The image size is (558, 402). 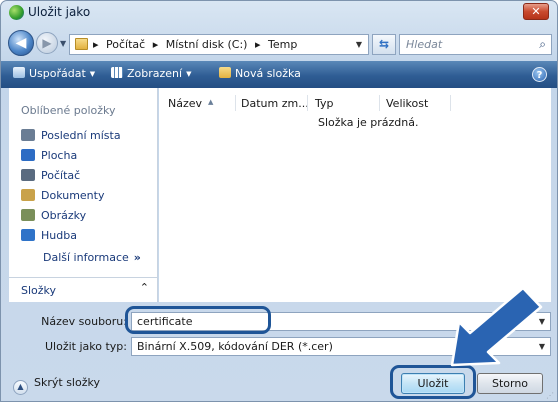 What do you see at coordinates (407, 103) in the screenshot?
I see `column-header-size: Velikost` at bounding box center [407, 103].